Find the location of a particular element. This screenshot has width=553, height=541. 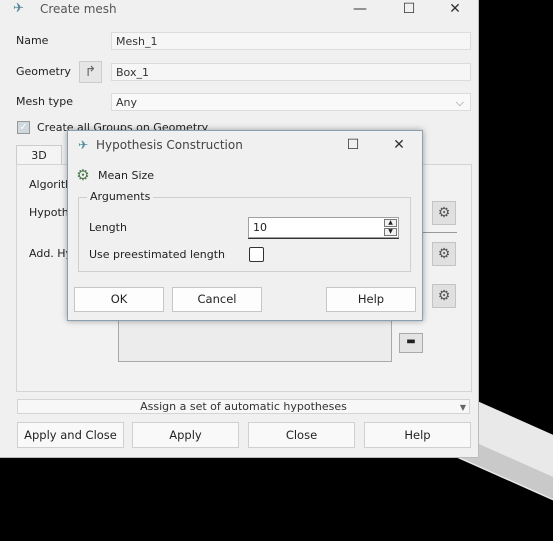

assign-hypotheses-label: Assign a set of automatic hypotheses is located at coordinates (243, 406).